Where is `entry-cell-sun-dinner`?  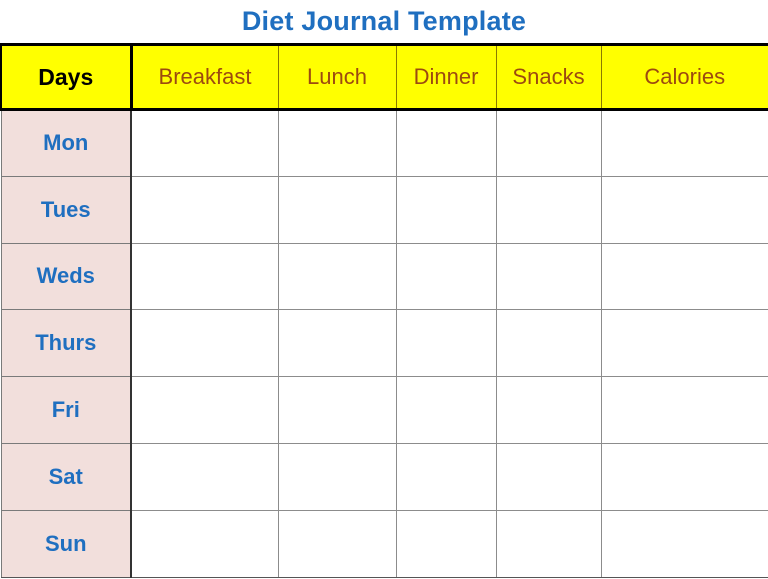 entry-cell-sun-dinner is located at coordinates (446, 543).